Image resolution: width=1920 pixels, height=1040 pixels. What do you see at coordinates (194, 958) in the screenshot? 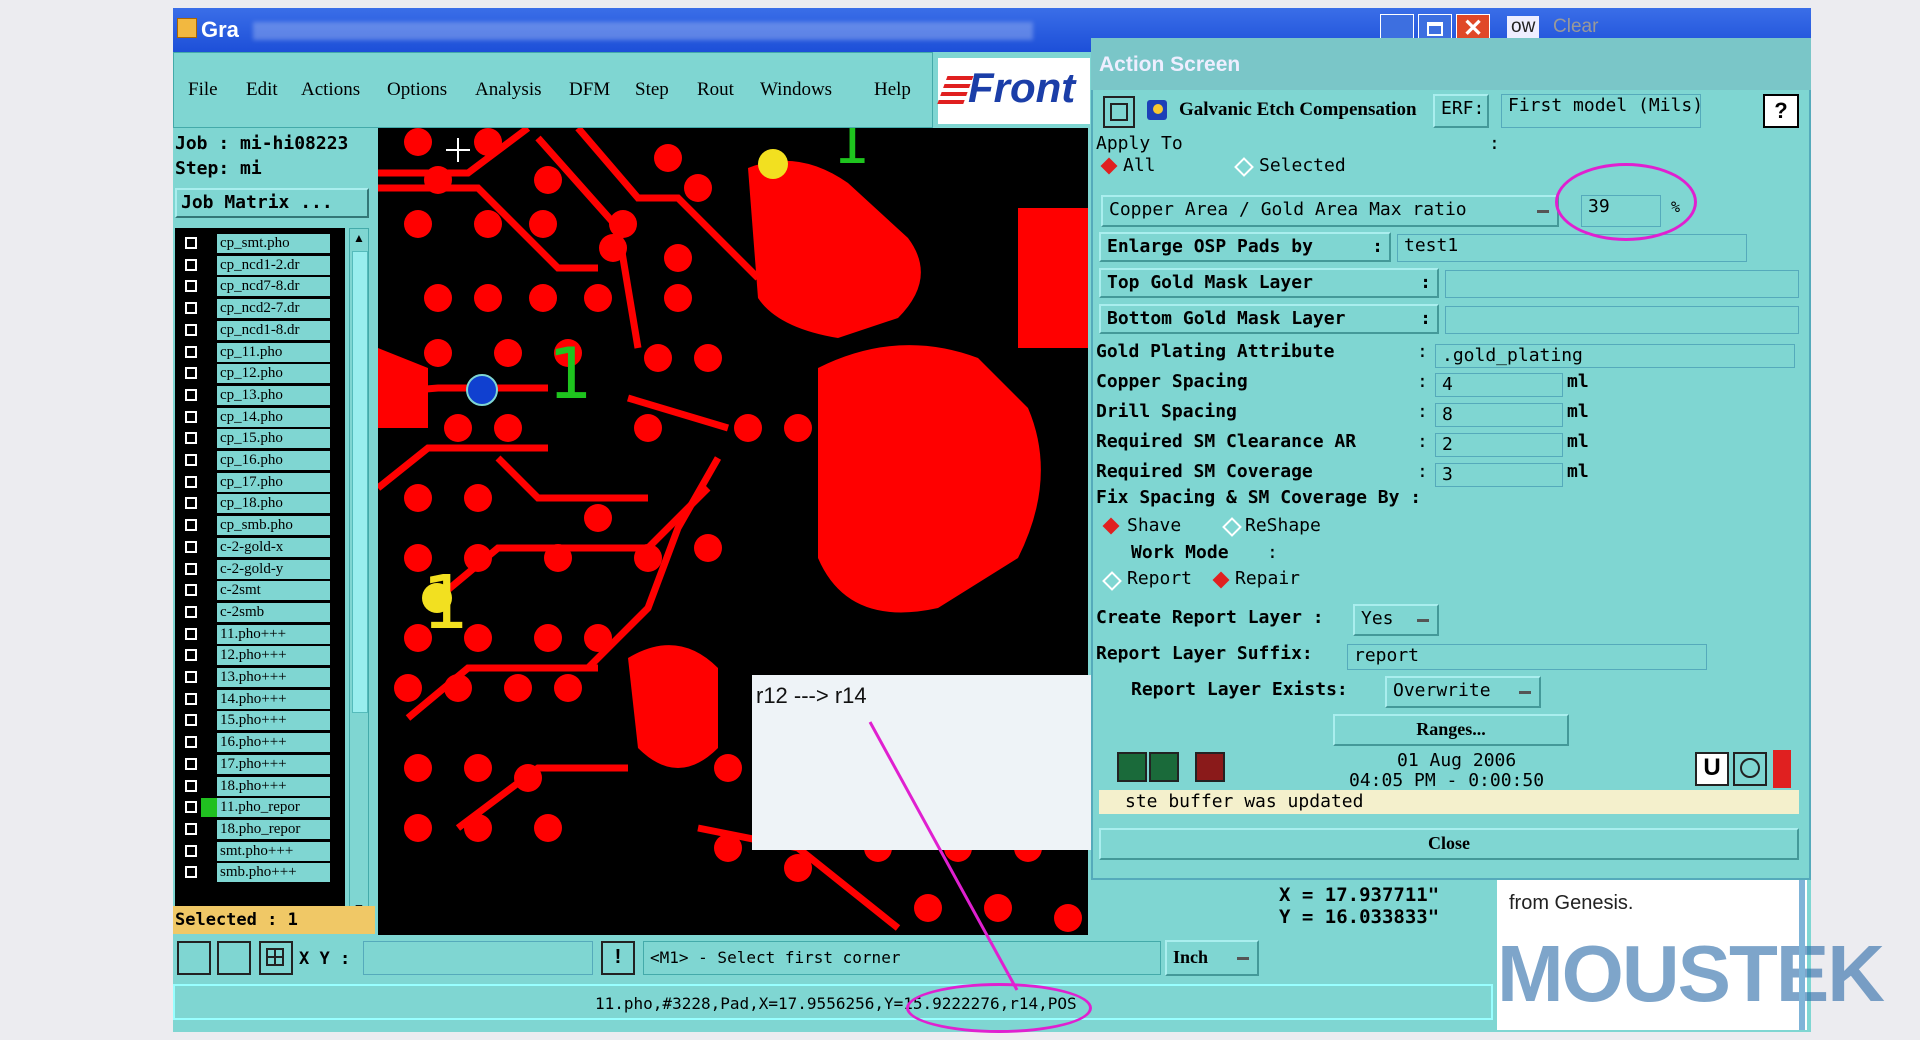
I see `zoom-area-icon` at bounding box center [194, 958].